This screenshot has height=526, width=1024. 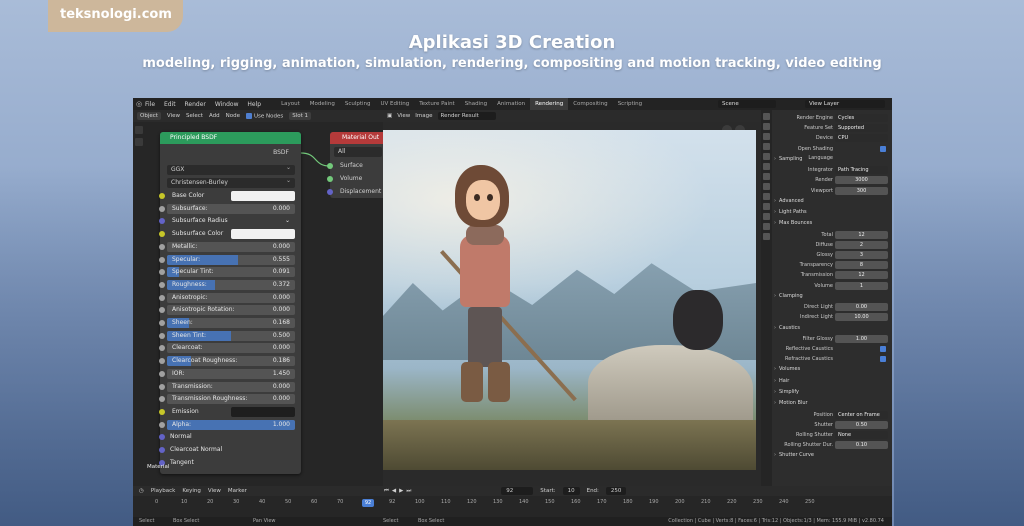 What do you see at coordinates (861, 190) in the screenshot?
I see `property-field: 300` at bounding box center [861, 190].